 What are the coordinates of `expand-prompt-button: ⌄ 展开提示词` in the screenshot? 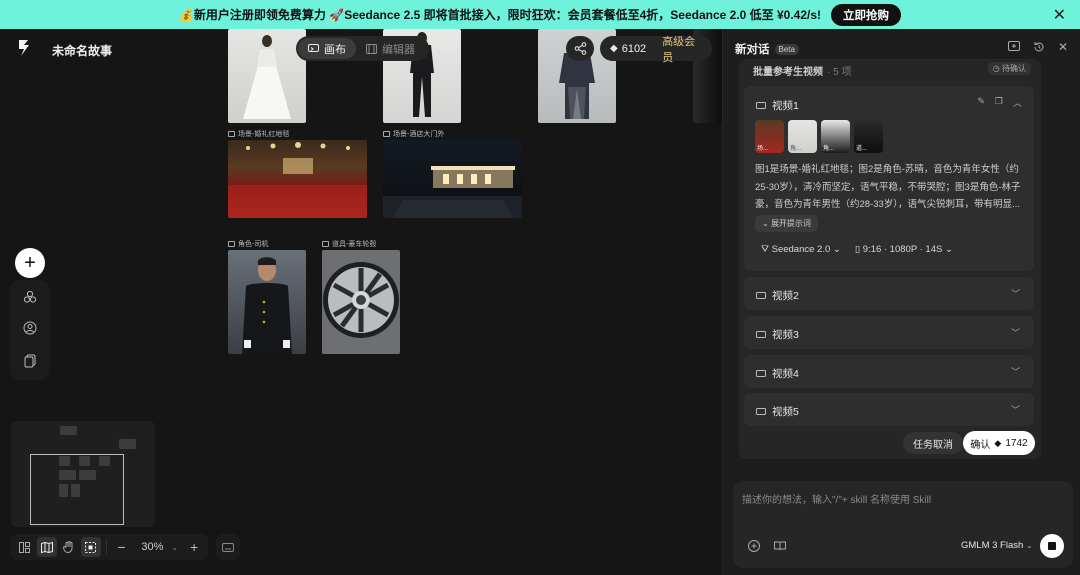 It's located at (786, 223).